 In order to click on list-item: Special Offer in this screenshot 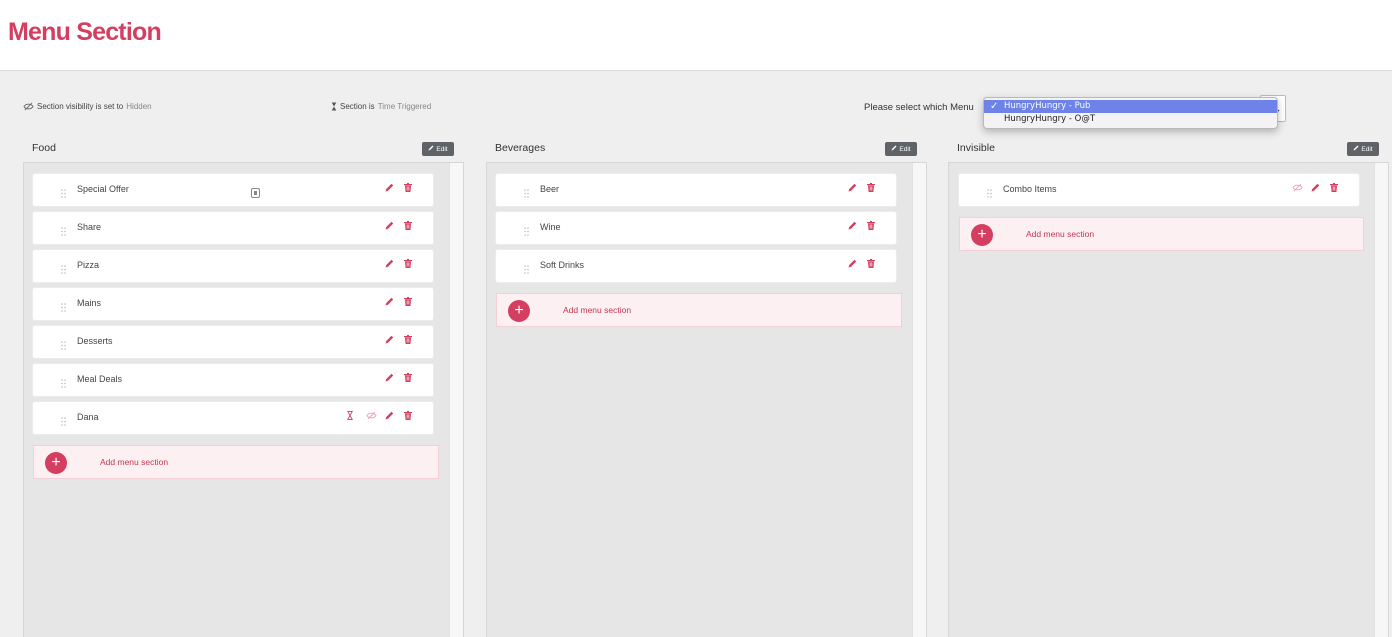, I will do `click(233, 190)`.